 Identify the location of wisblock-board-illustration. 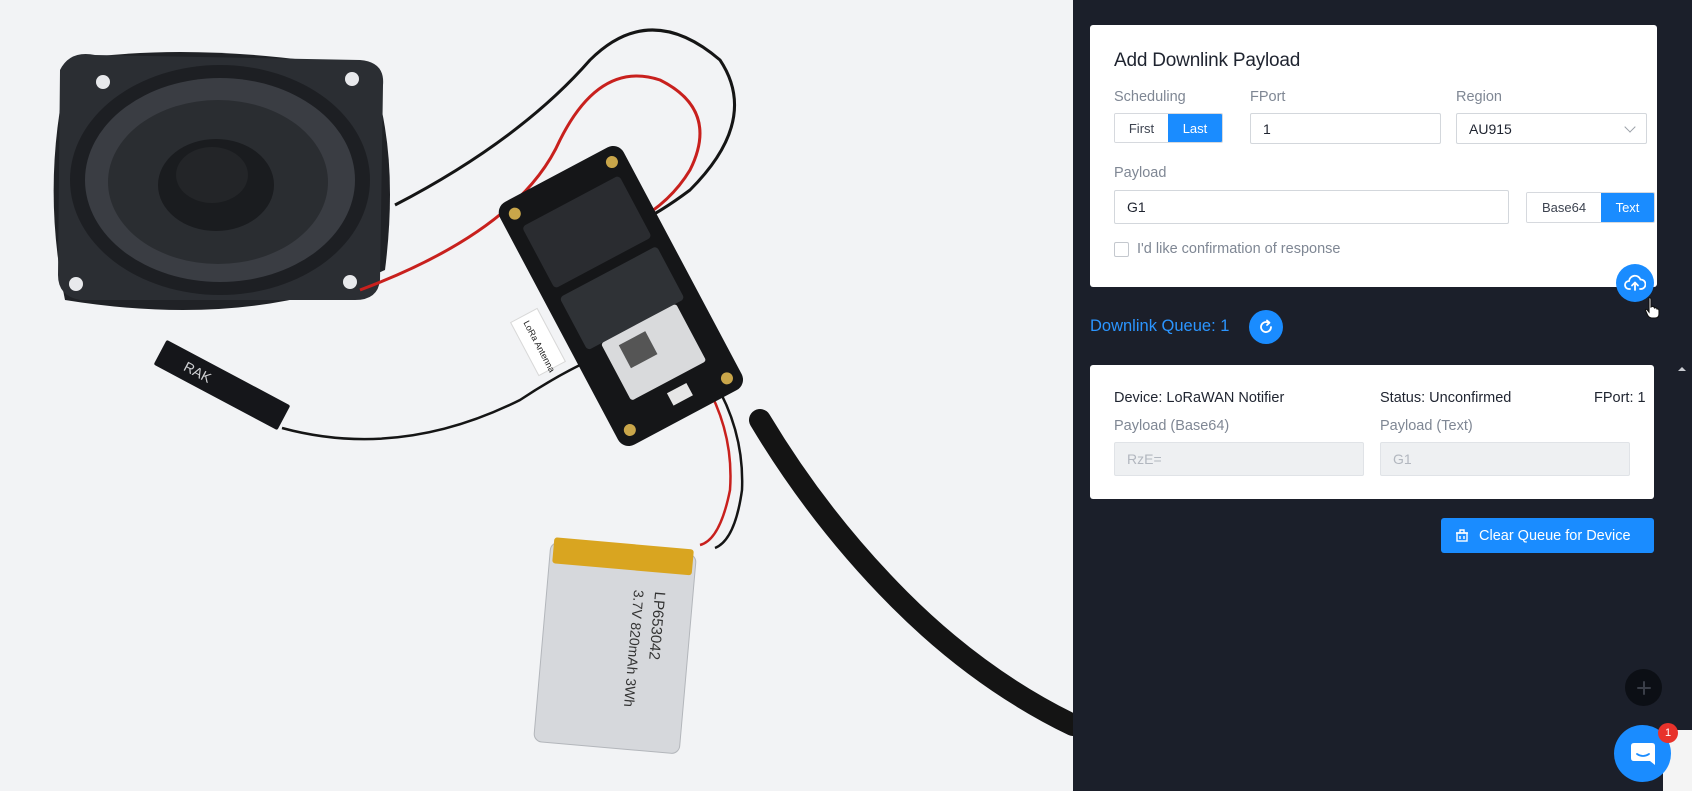
(621, 296).